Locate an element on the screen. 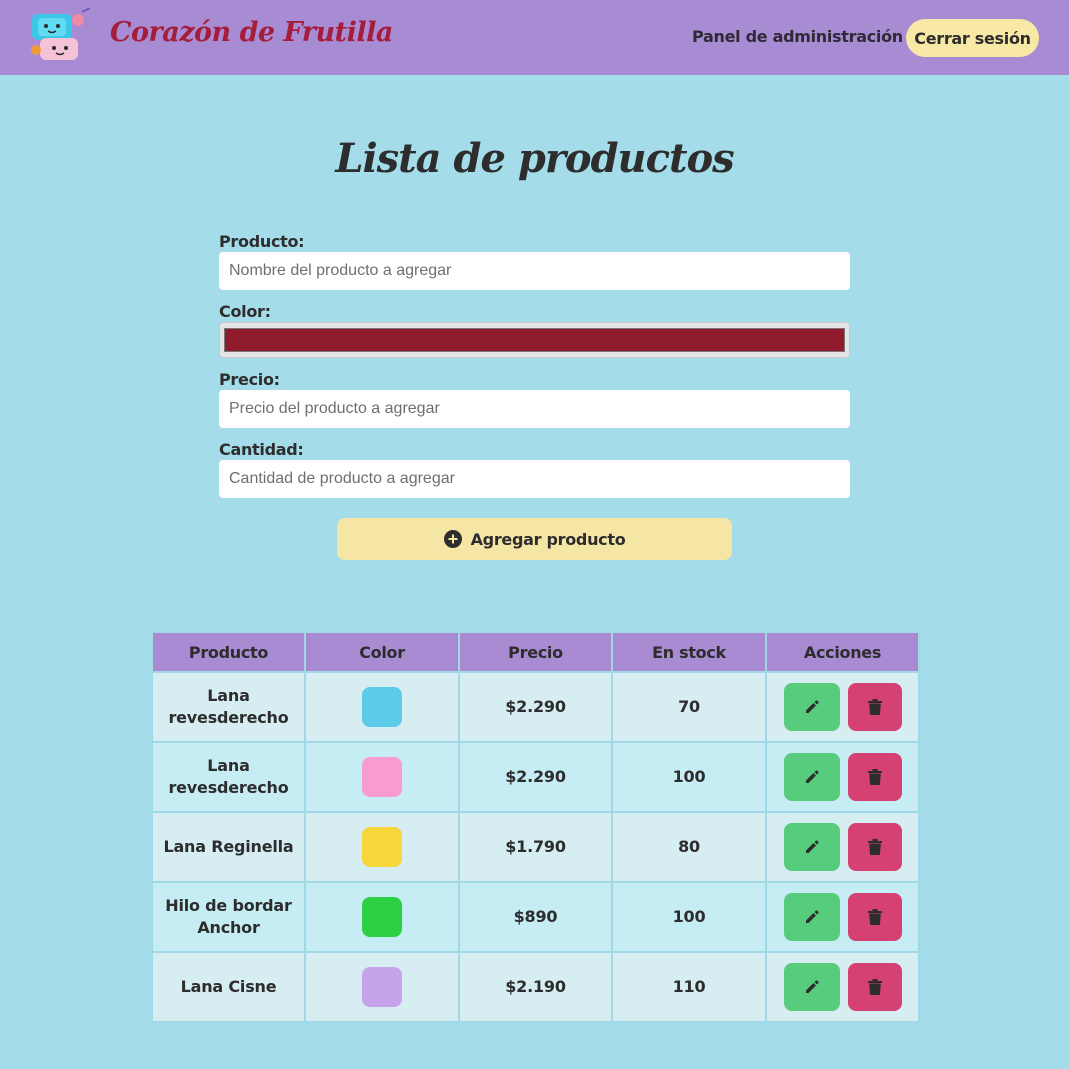 This screenshot has height=1069, width=1069. table-row: Lana Cisne $2.190 110 is located at coordinates (535, 987).